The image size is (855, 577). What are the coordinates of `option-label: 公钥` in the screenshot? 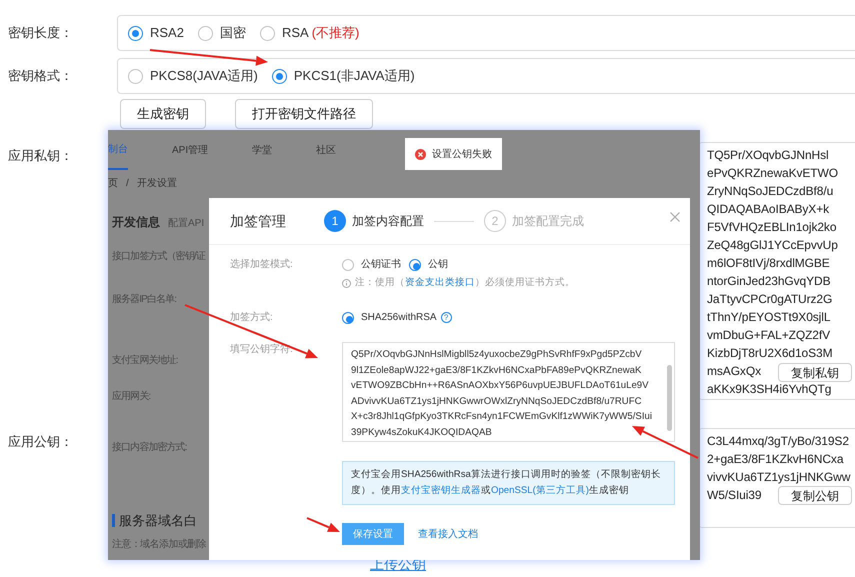 It's located at (438, 265).